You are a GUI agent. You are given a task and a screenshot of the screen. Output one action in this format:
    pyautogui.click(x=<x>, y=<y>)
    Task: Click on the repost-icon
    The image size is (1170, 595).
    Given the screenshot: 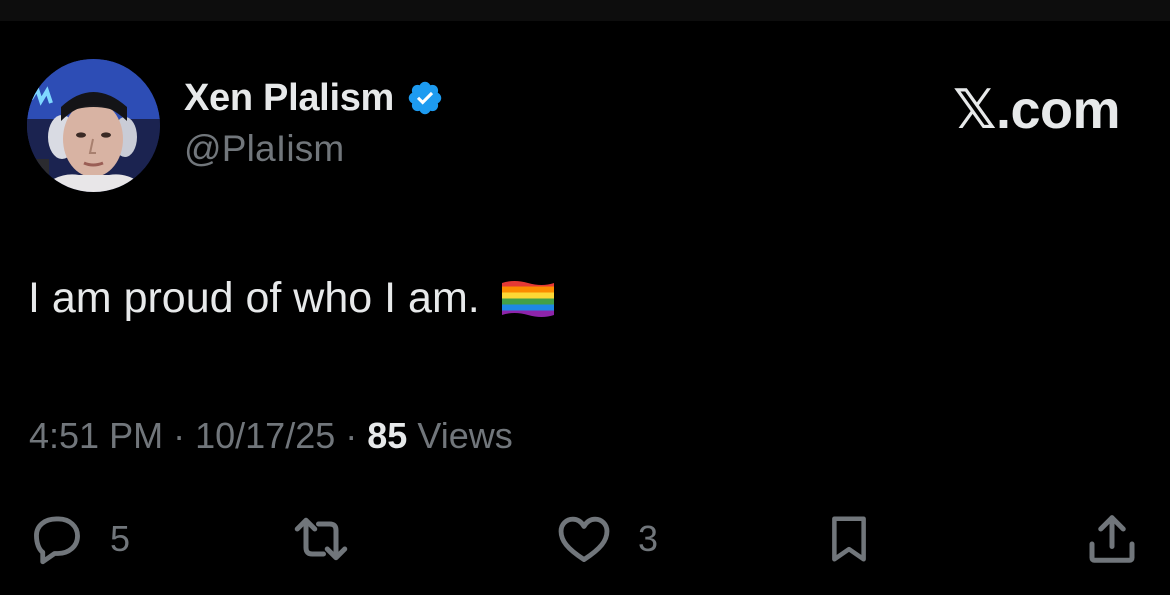 What is the action you would take?
    pyautogui.click(x=321, y=539)
    